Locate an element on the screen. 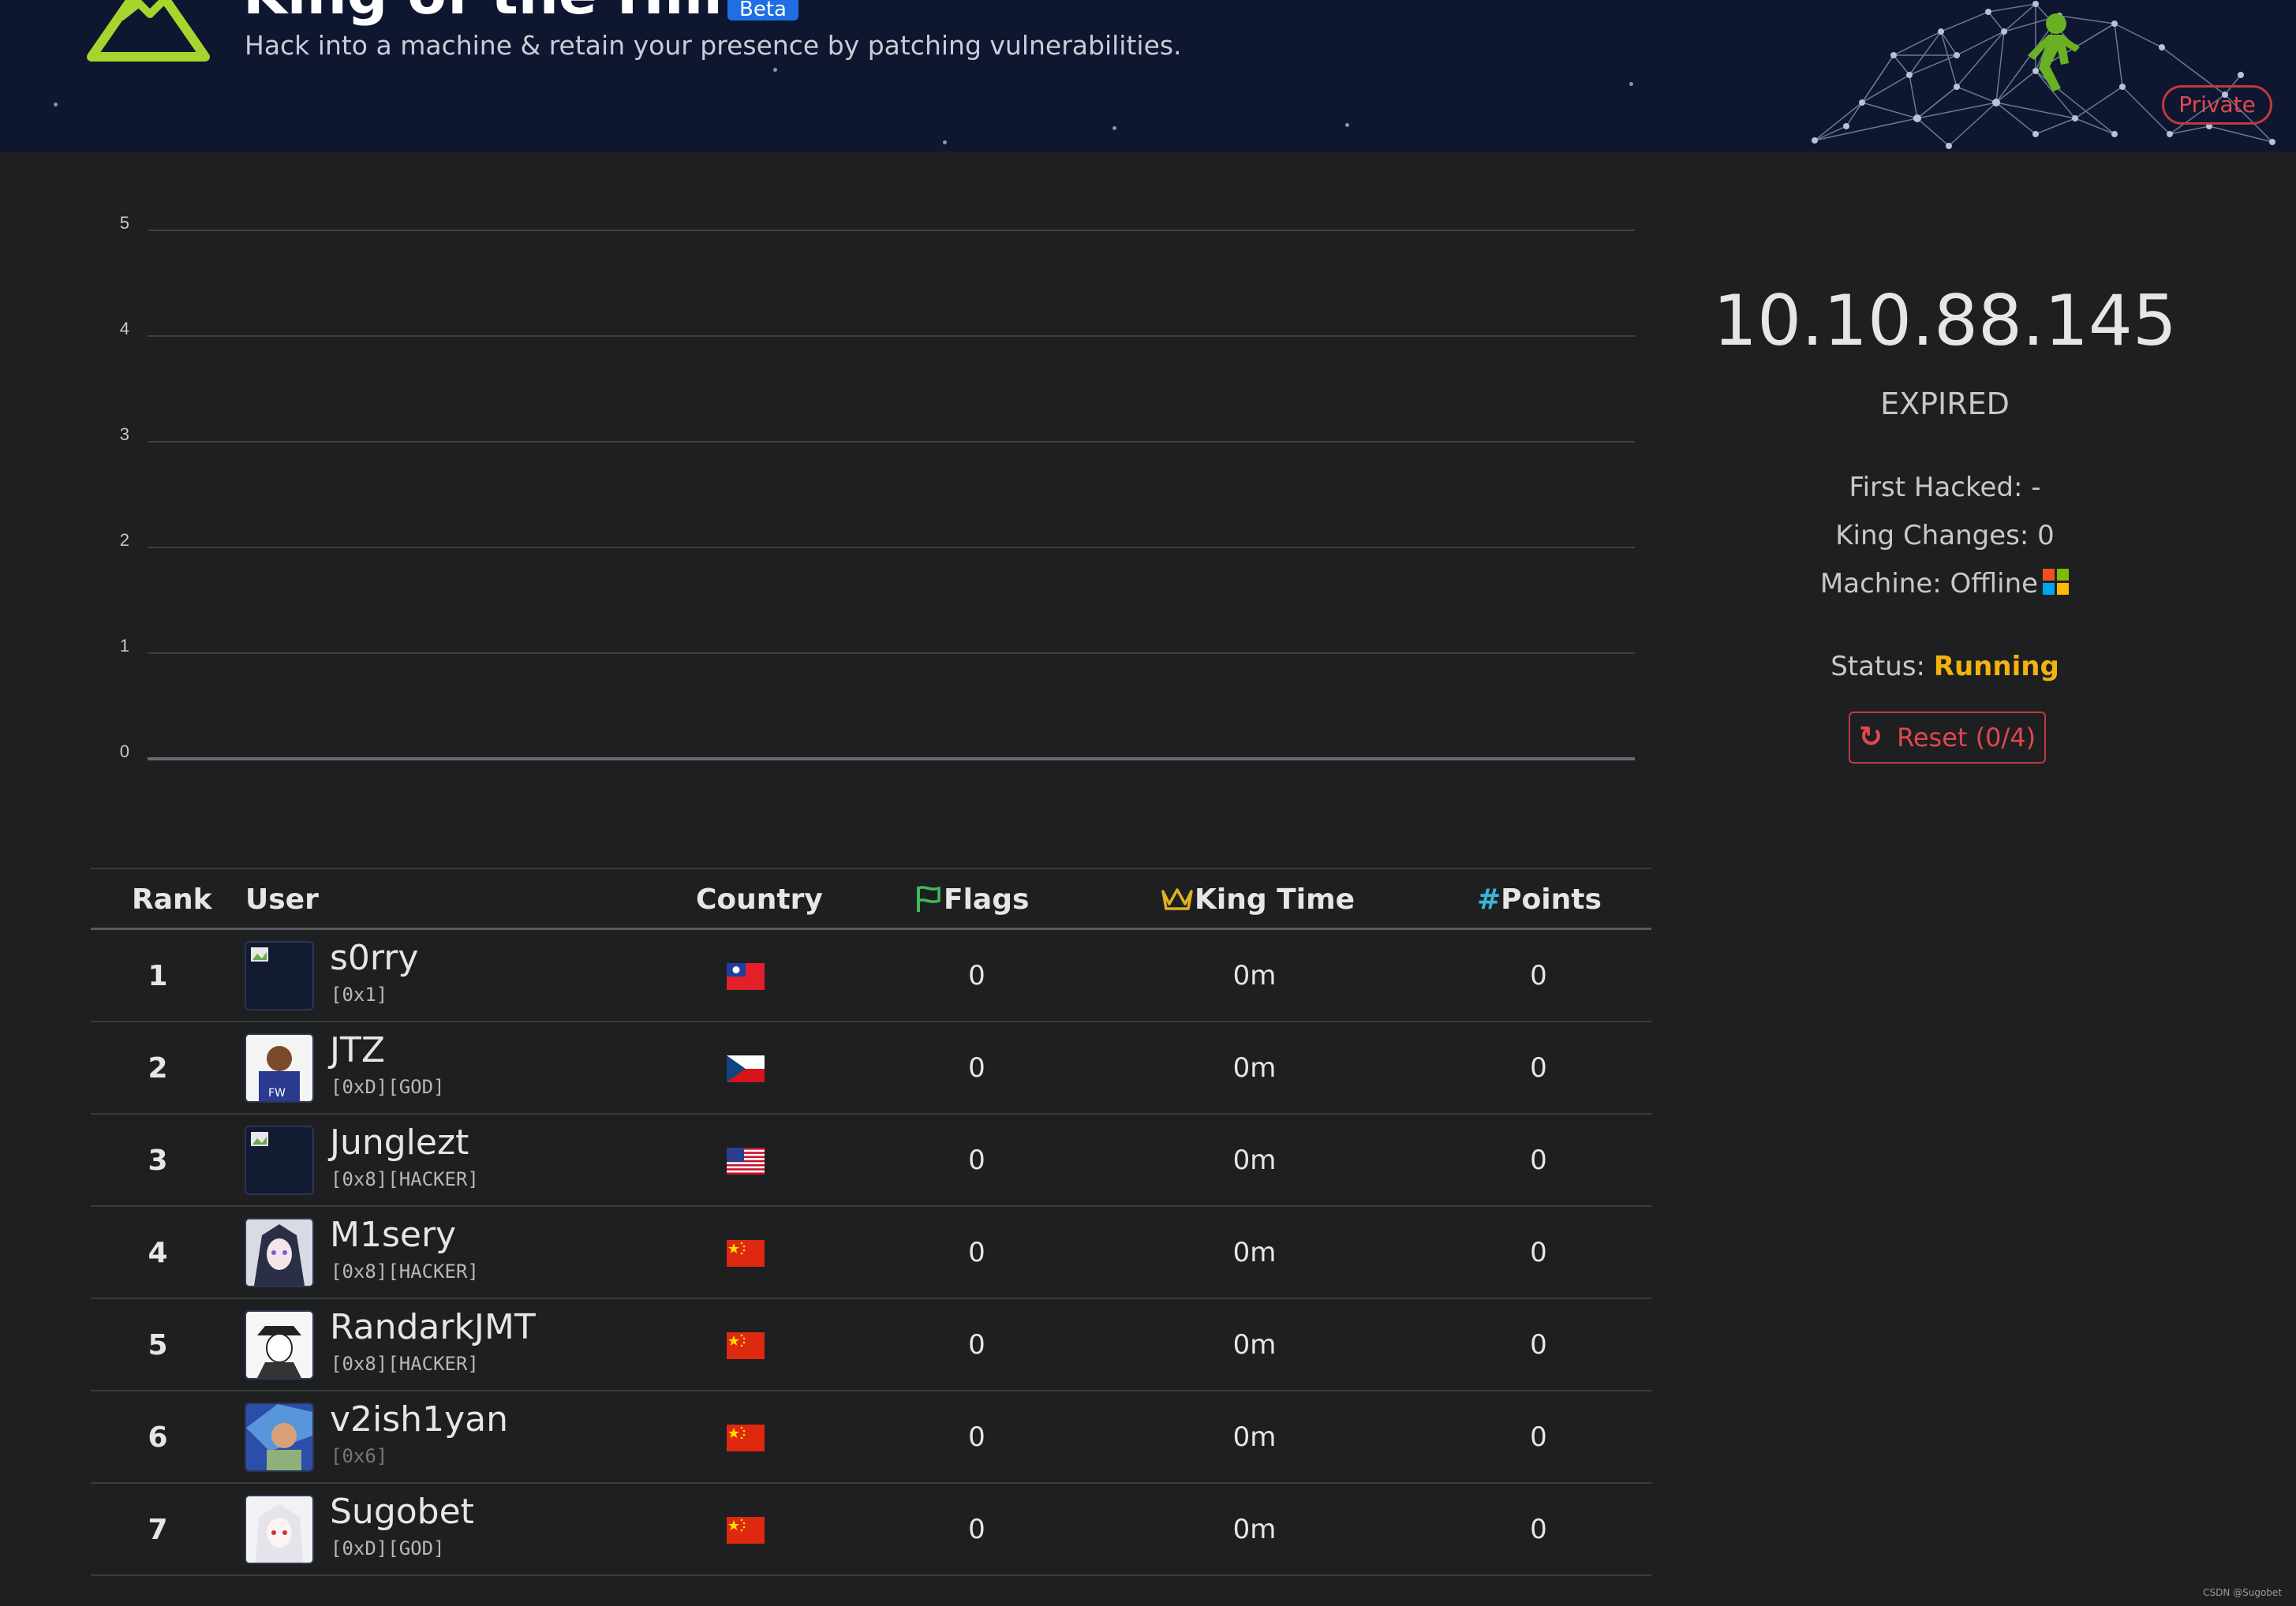 Image resolution: width=2296 pixels, height=1606 pixels. hash-icon: # is located at coordinates (1489, 899).